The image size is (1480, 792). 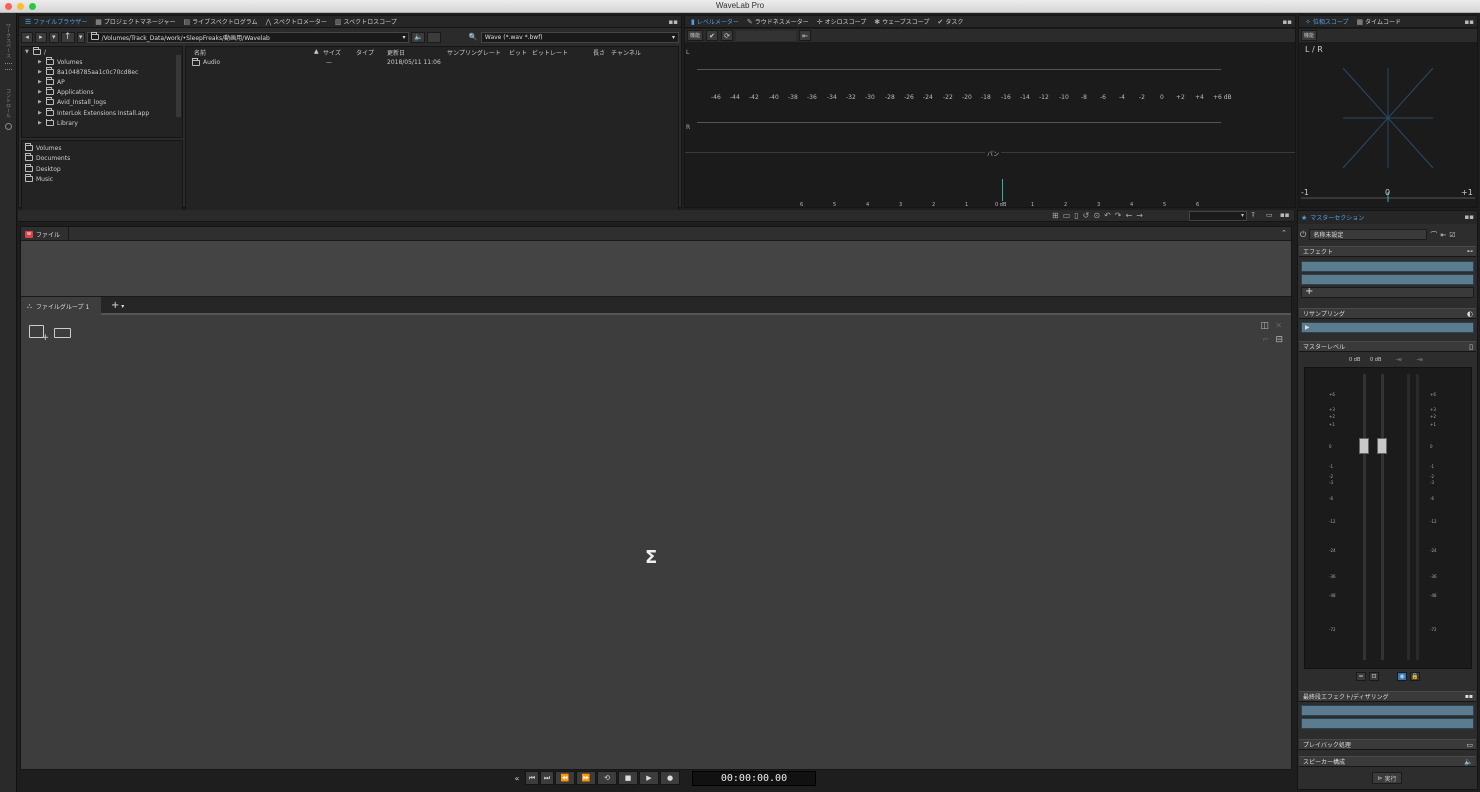 What do you see at coordinates (1364, 446) in the screenshot?
I see `fader-left-handle` at bounding box center [1364, 446].